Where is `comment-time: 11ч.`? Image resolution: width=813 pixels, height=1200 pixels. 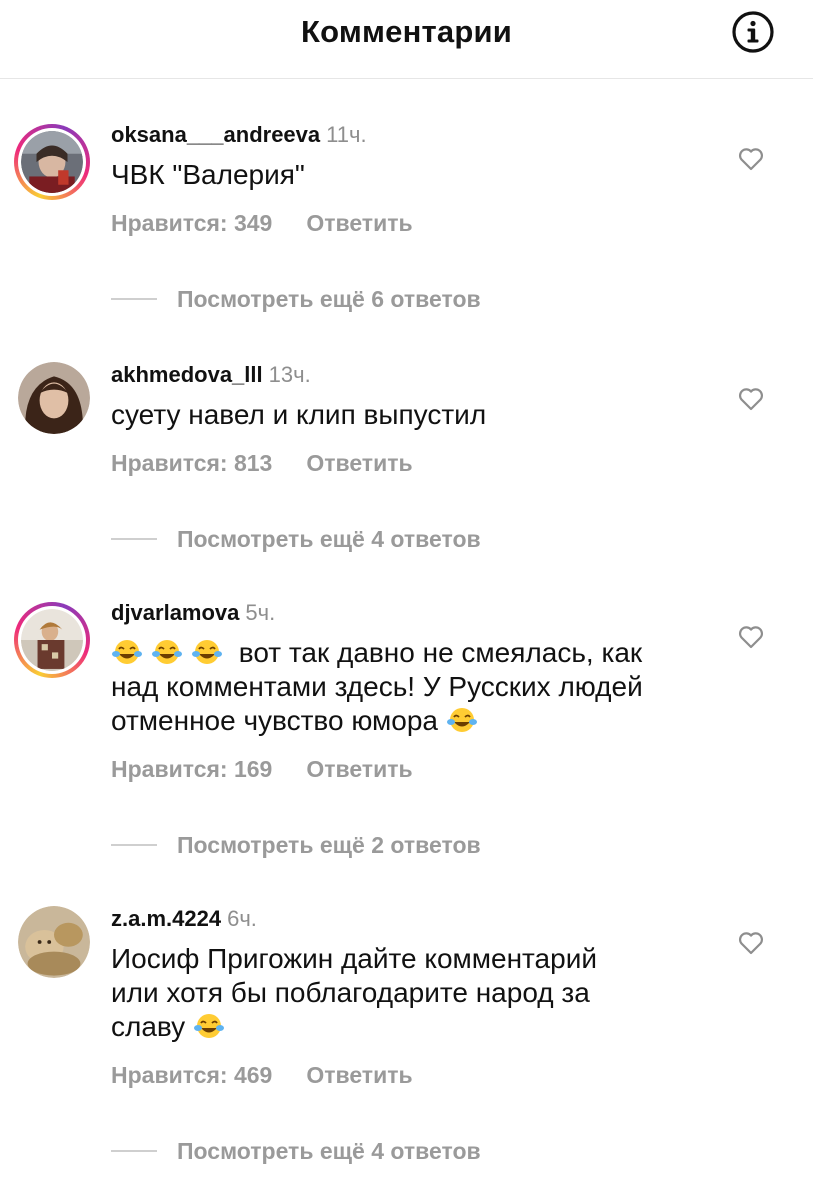 comment-time: 11ч. is located at coordinates (346, 134).